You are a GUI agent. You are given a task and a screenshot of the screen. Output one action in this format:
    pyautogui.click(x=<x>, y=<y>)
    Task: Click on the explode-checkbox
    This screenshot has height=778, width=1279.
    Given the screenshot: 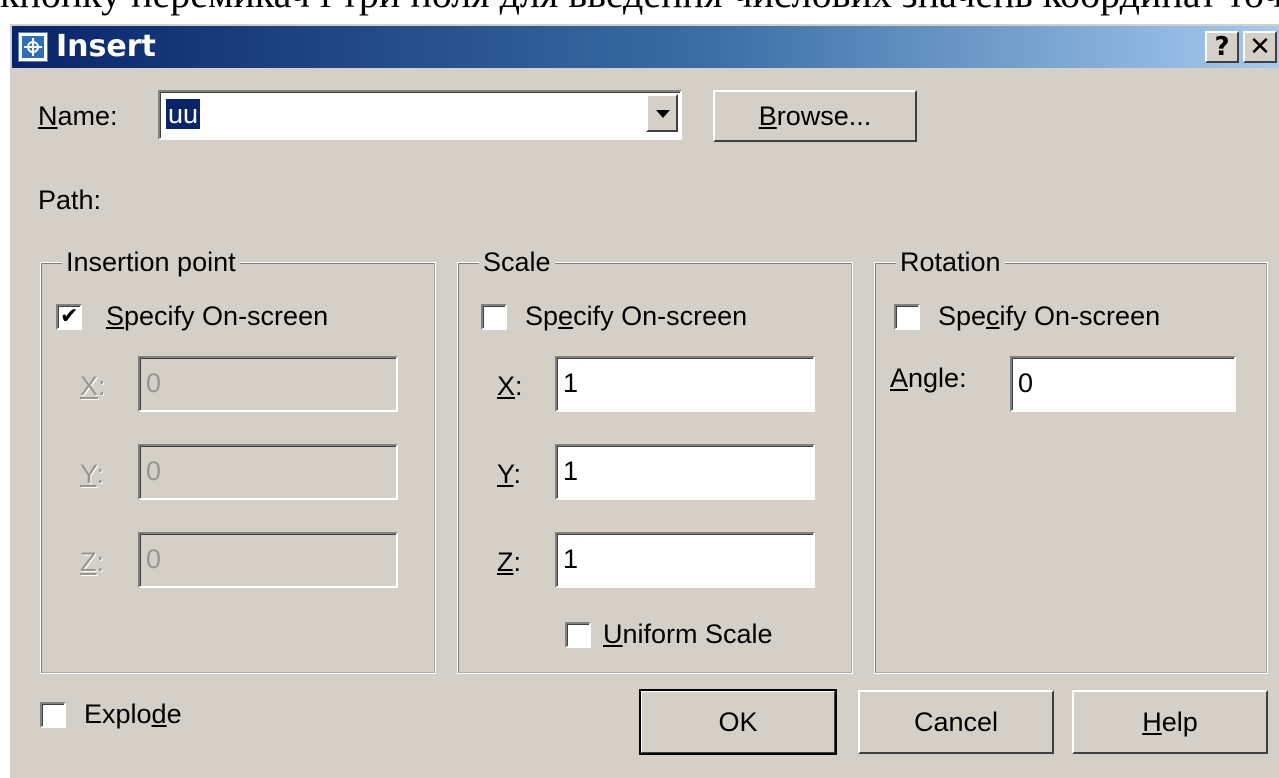 What is the action you would take?
    pyautogui.click(x=53, y=715)
    